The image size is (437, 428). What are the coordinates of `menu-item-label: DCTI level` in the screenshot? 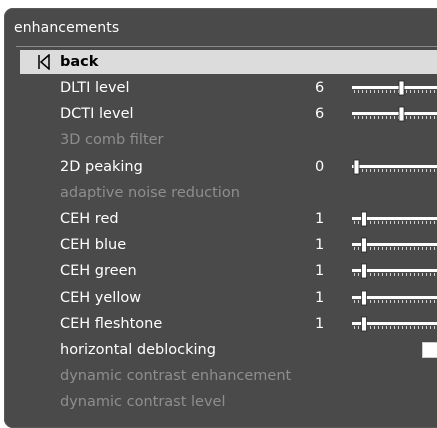 It's located at (97, 114).